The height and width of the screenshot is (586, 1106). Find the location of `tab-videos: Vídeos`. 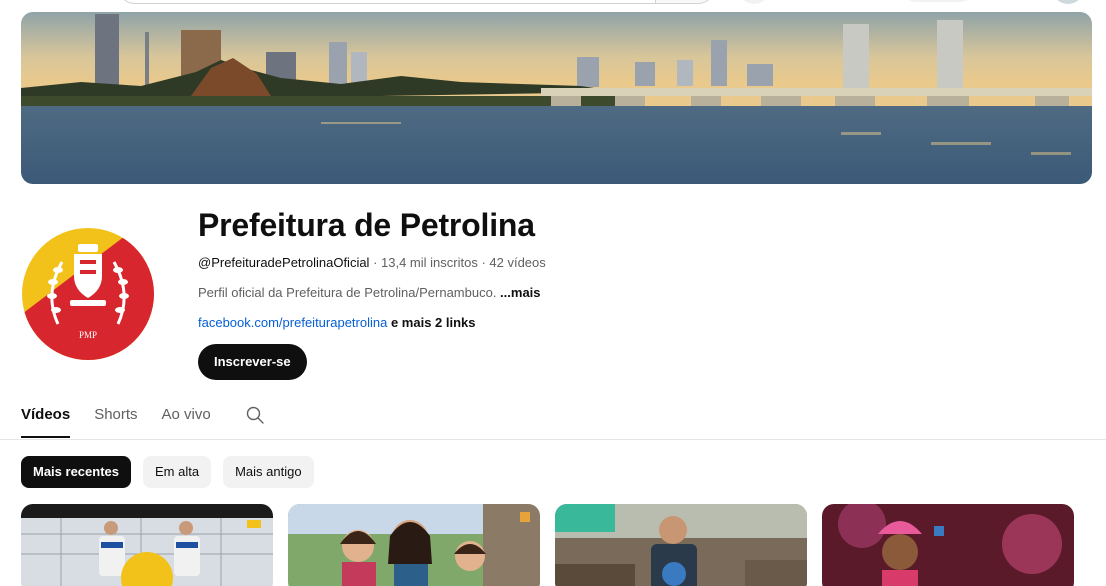

tab-videos: Vídeos is located at coordinates (46, 419).